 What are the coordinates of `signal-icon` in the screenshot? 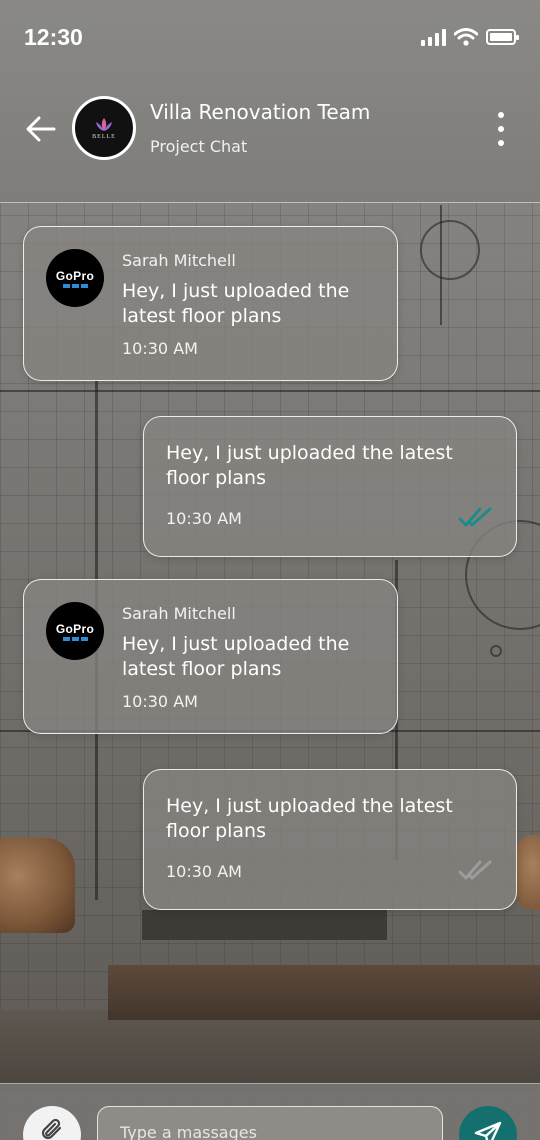 It's located at (433, 37).